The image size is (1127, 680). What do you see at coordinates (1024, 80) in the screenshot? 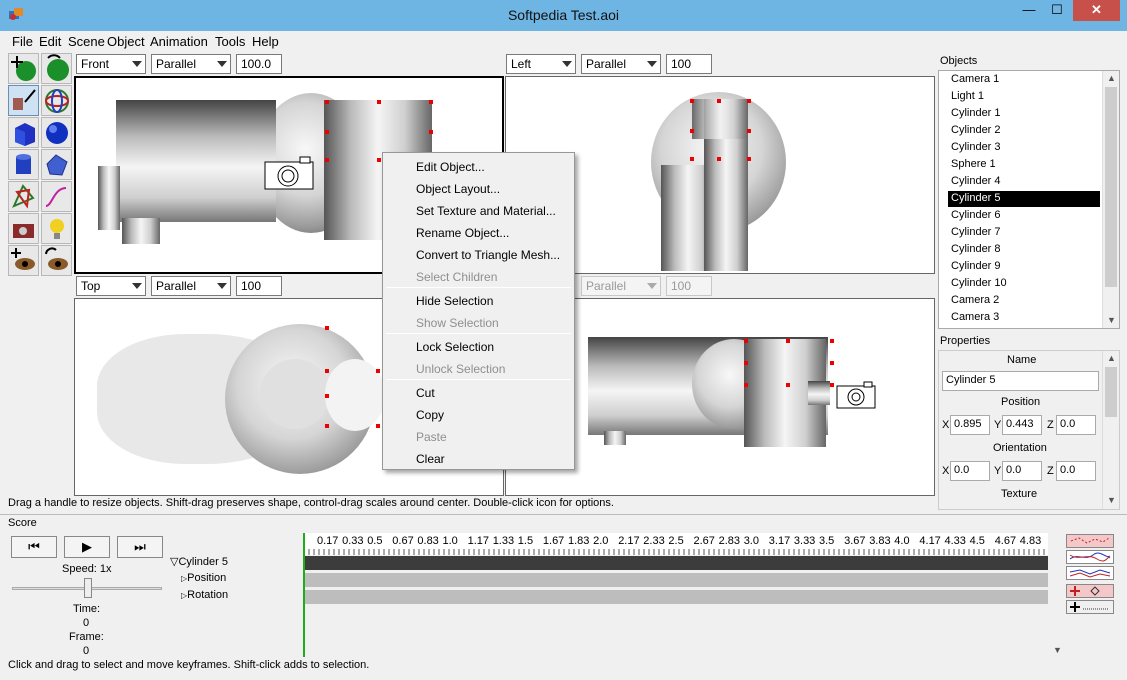
I see `list-item: Camera 1` at bounding box center [1024, 80].